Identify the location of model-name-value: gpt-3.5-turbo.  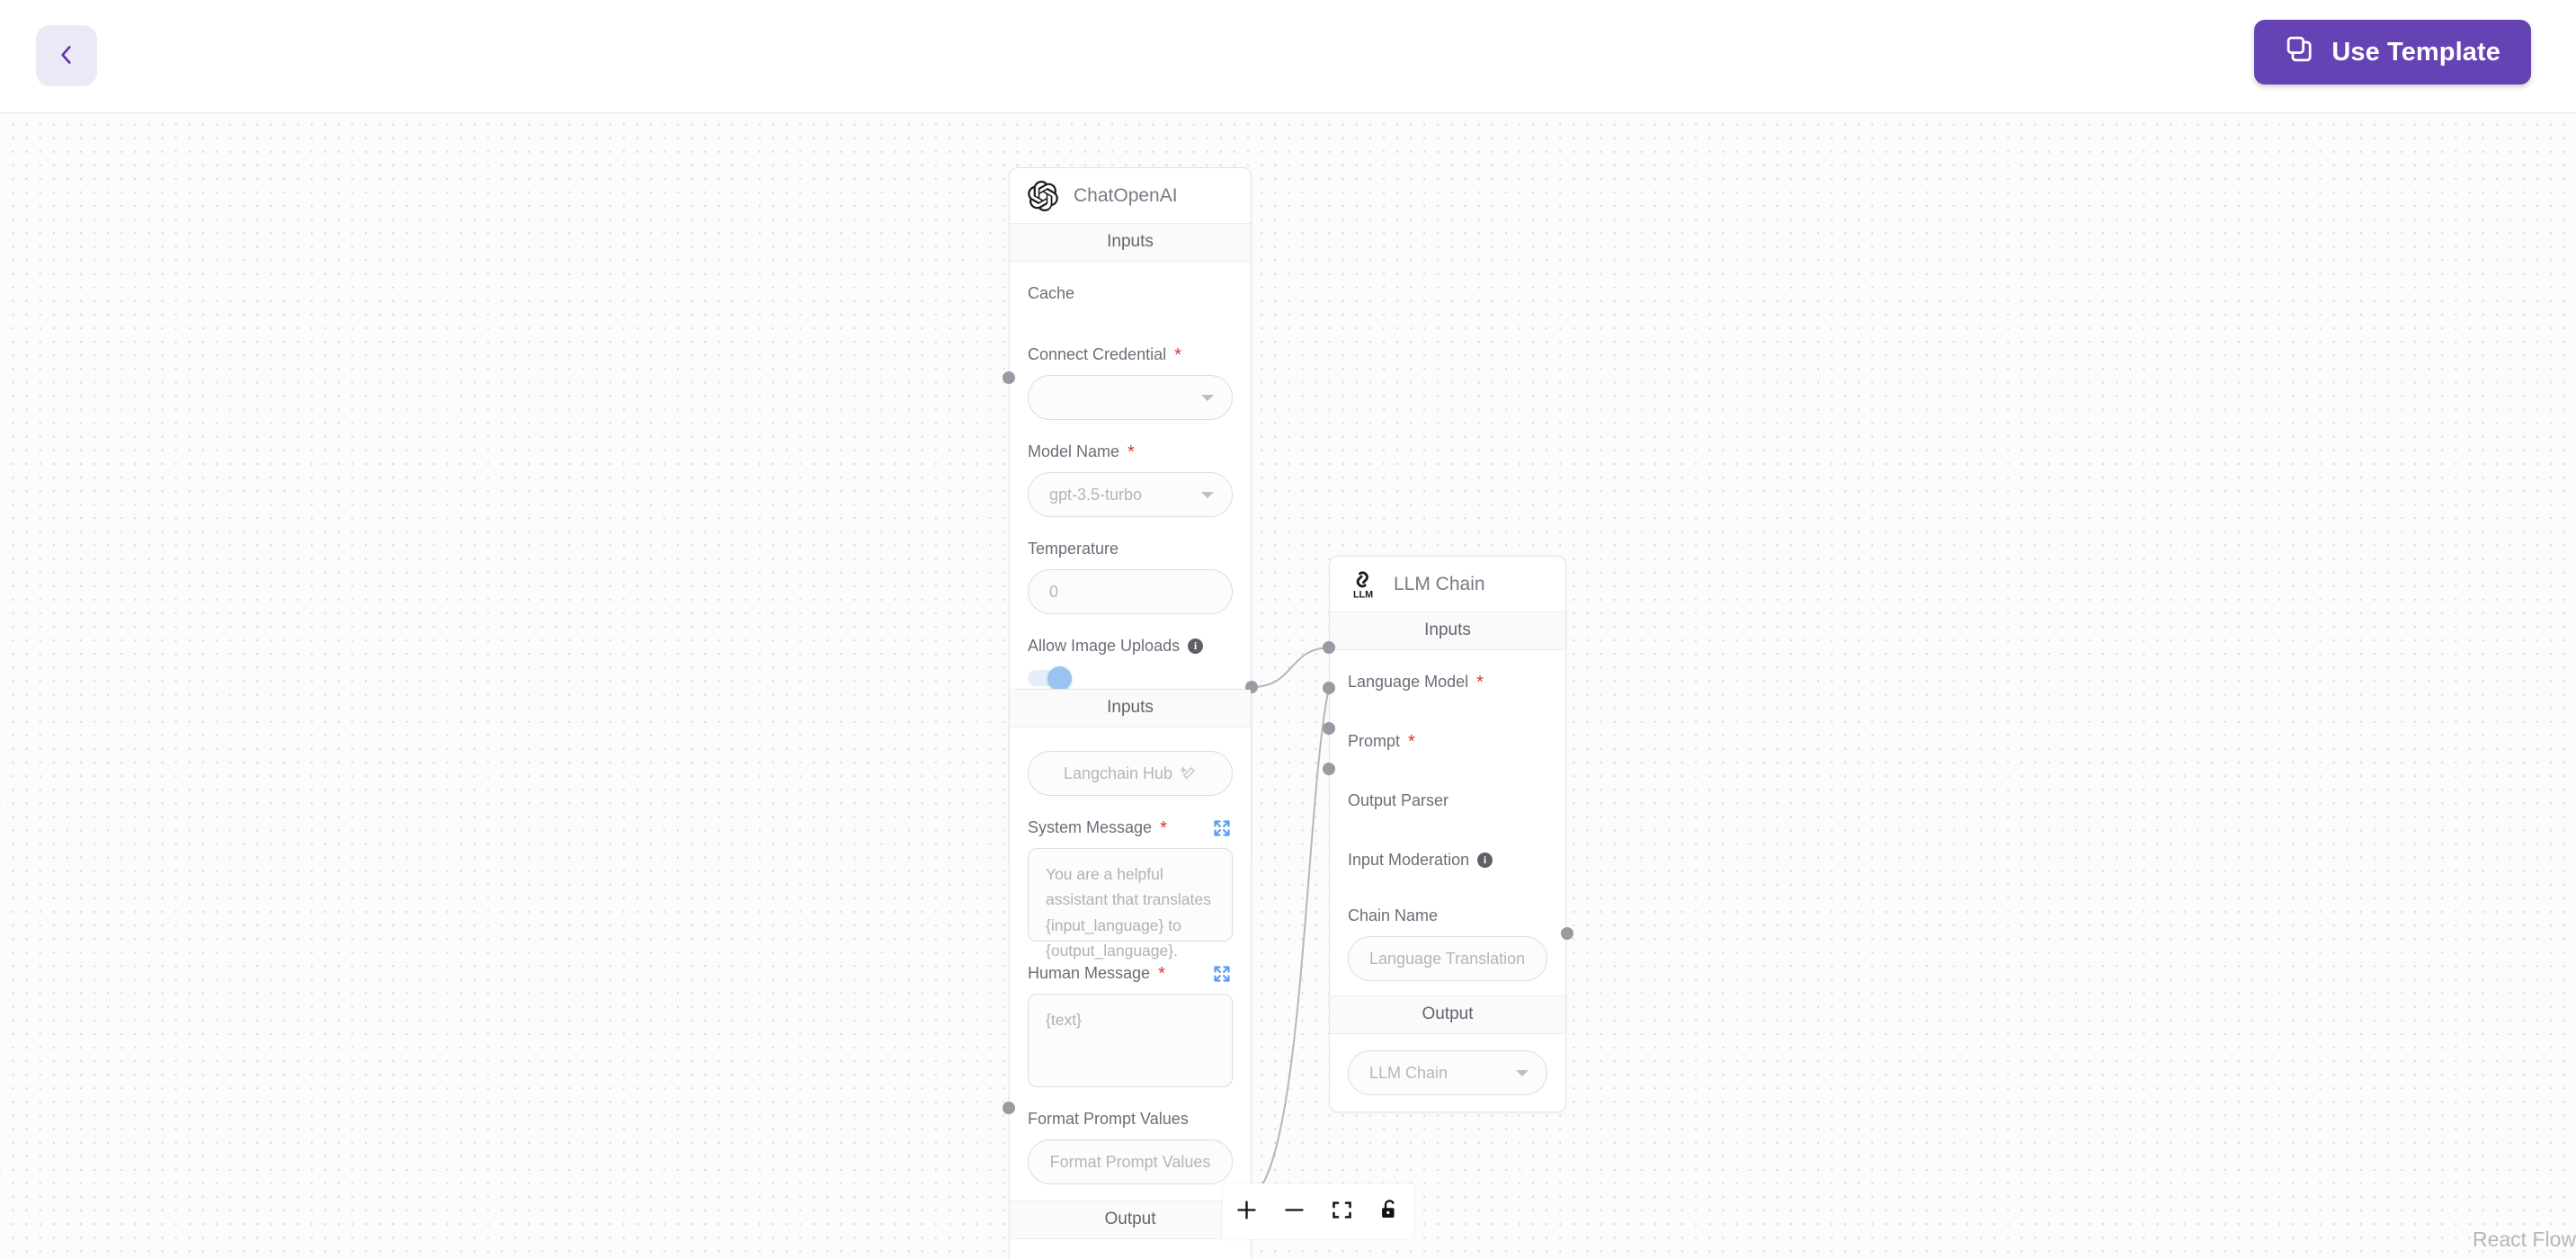
(1096, 494).